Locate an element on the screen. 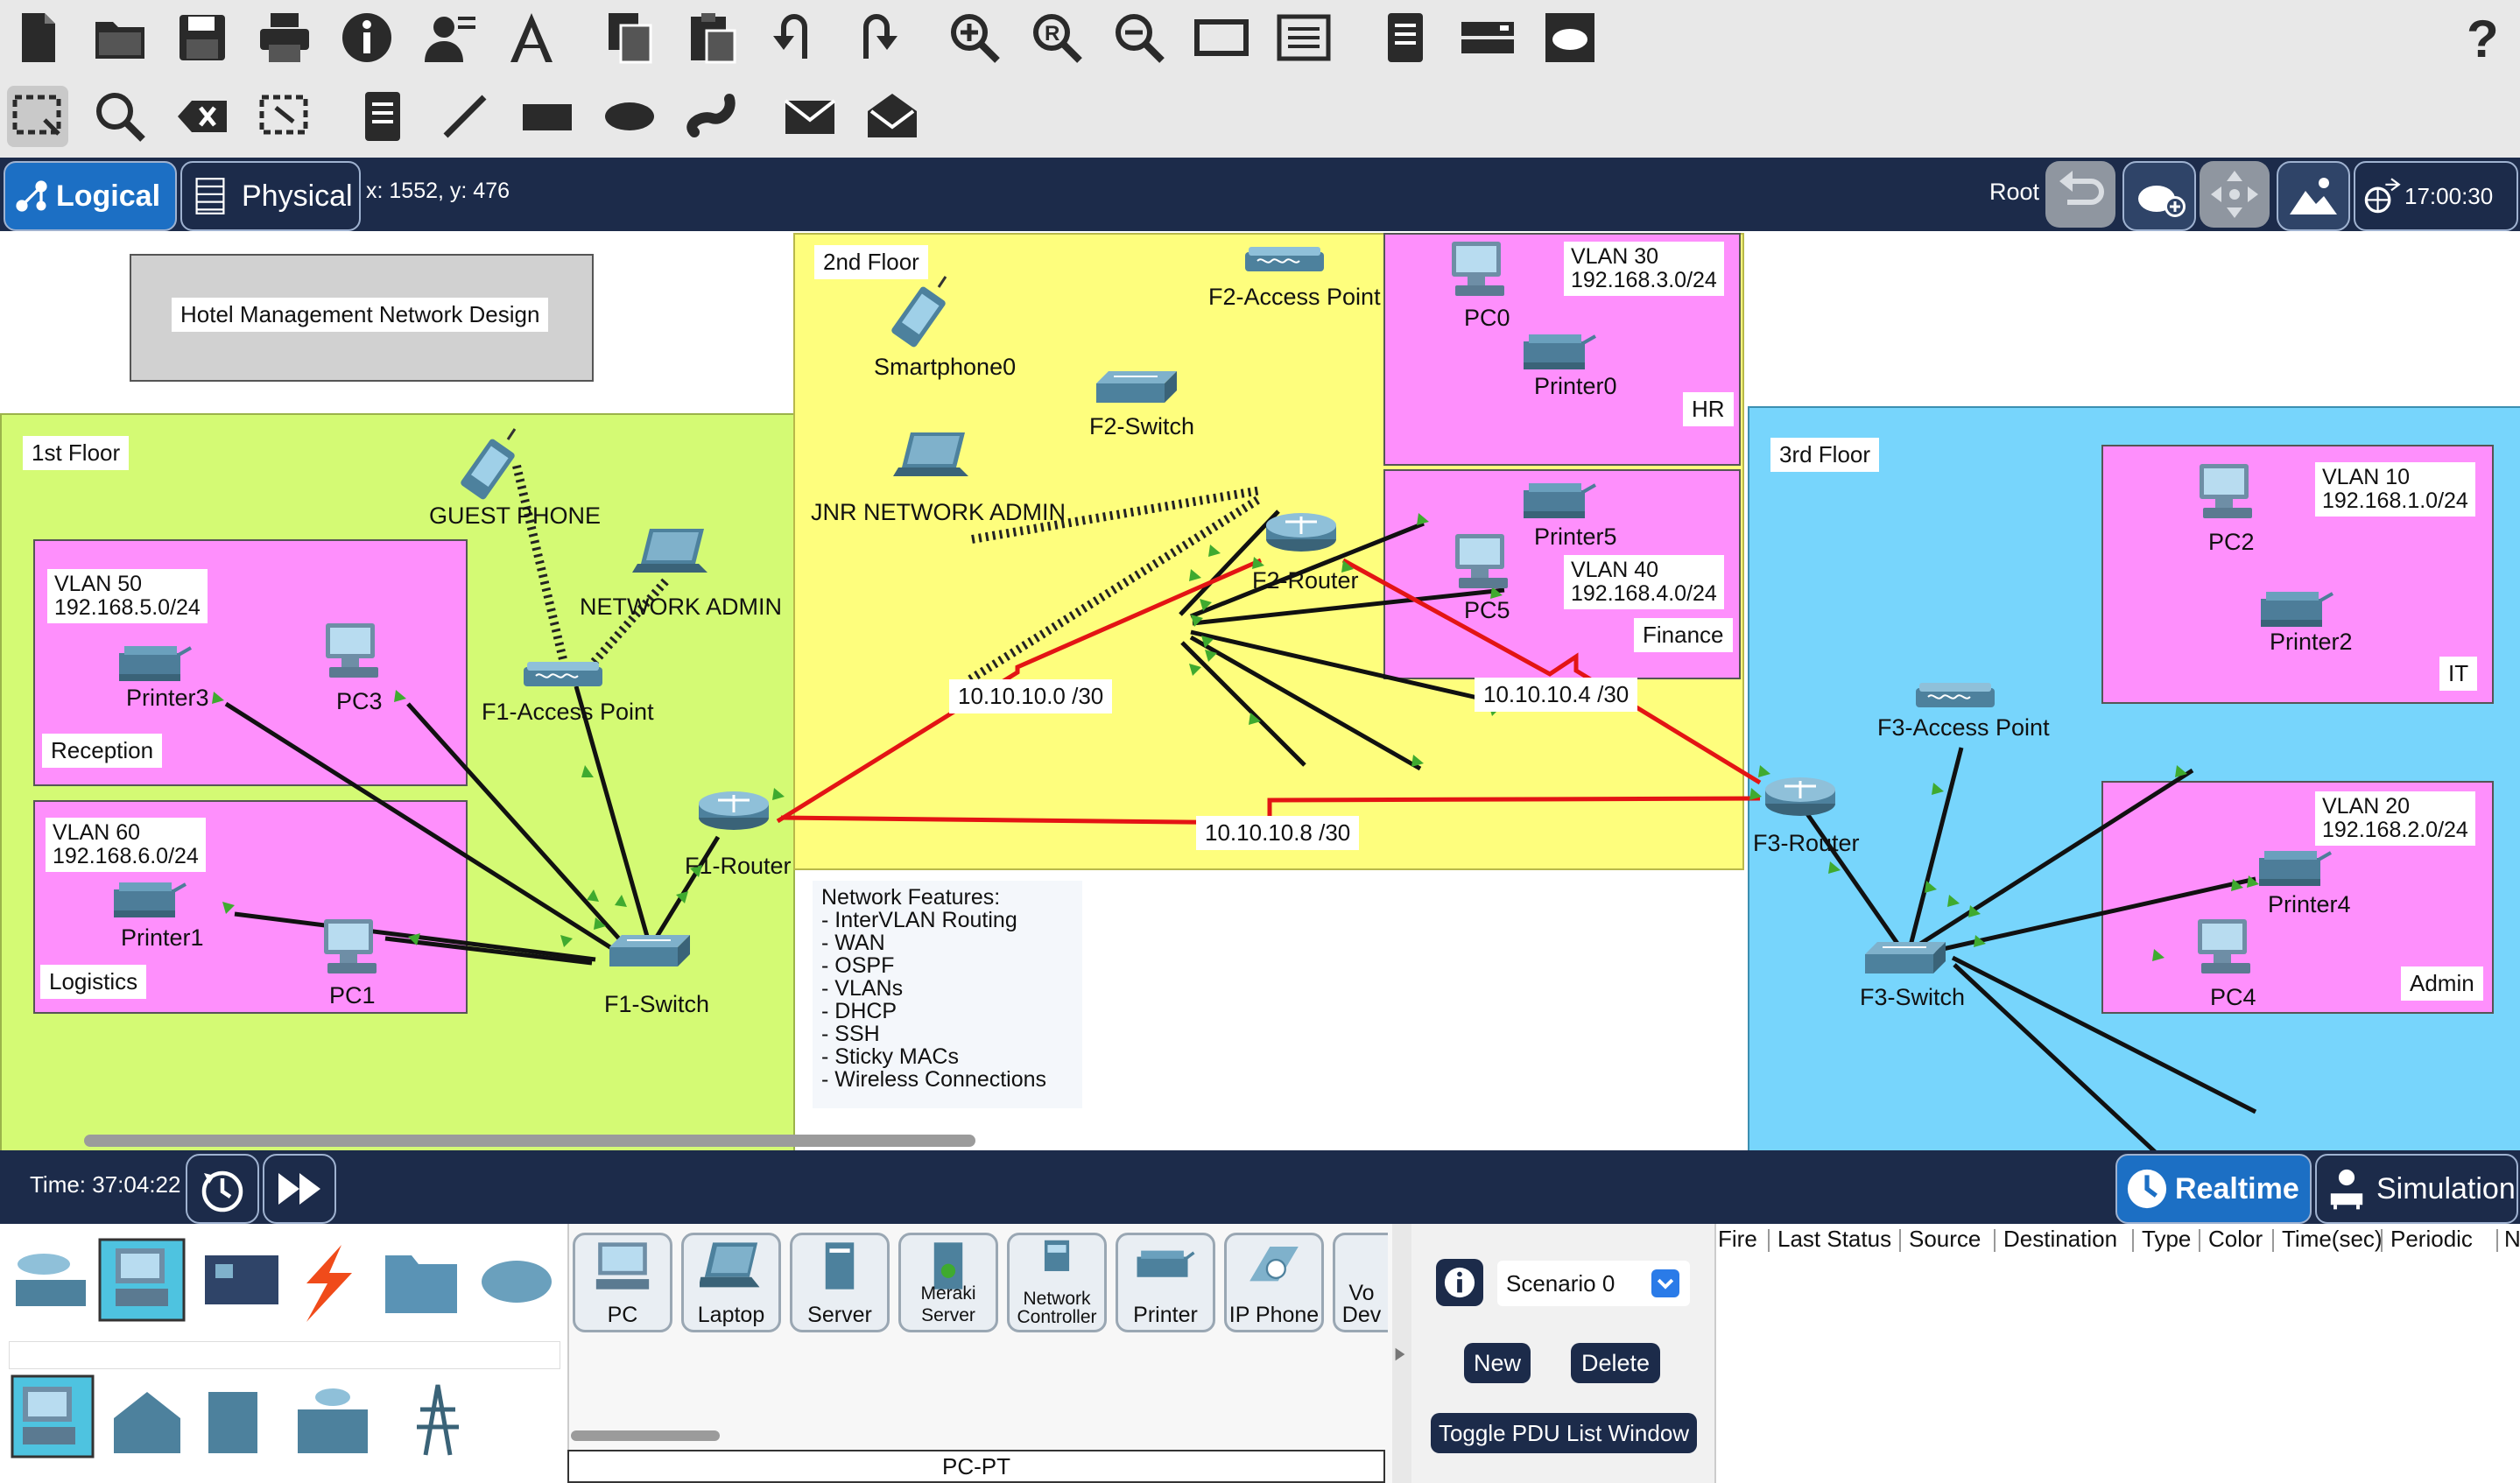  delete-scenario-button: Delete is located at coordinates (1615, 1363).